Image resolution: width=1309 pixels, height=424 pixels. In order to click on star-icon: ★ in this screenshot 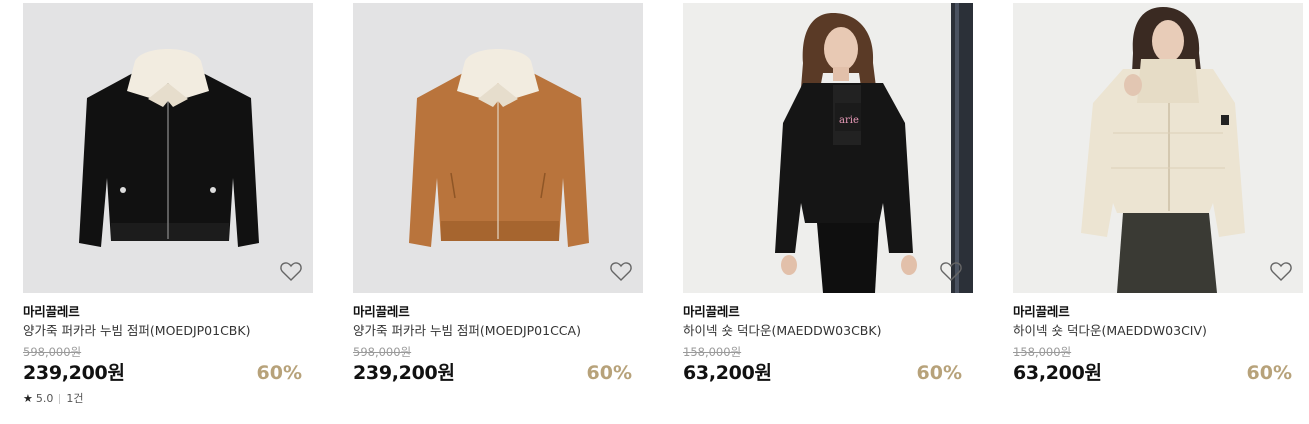, I will do `click(28, 398)`.